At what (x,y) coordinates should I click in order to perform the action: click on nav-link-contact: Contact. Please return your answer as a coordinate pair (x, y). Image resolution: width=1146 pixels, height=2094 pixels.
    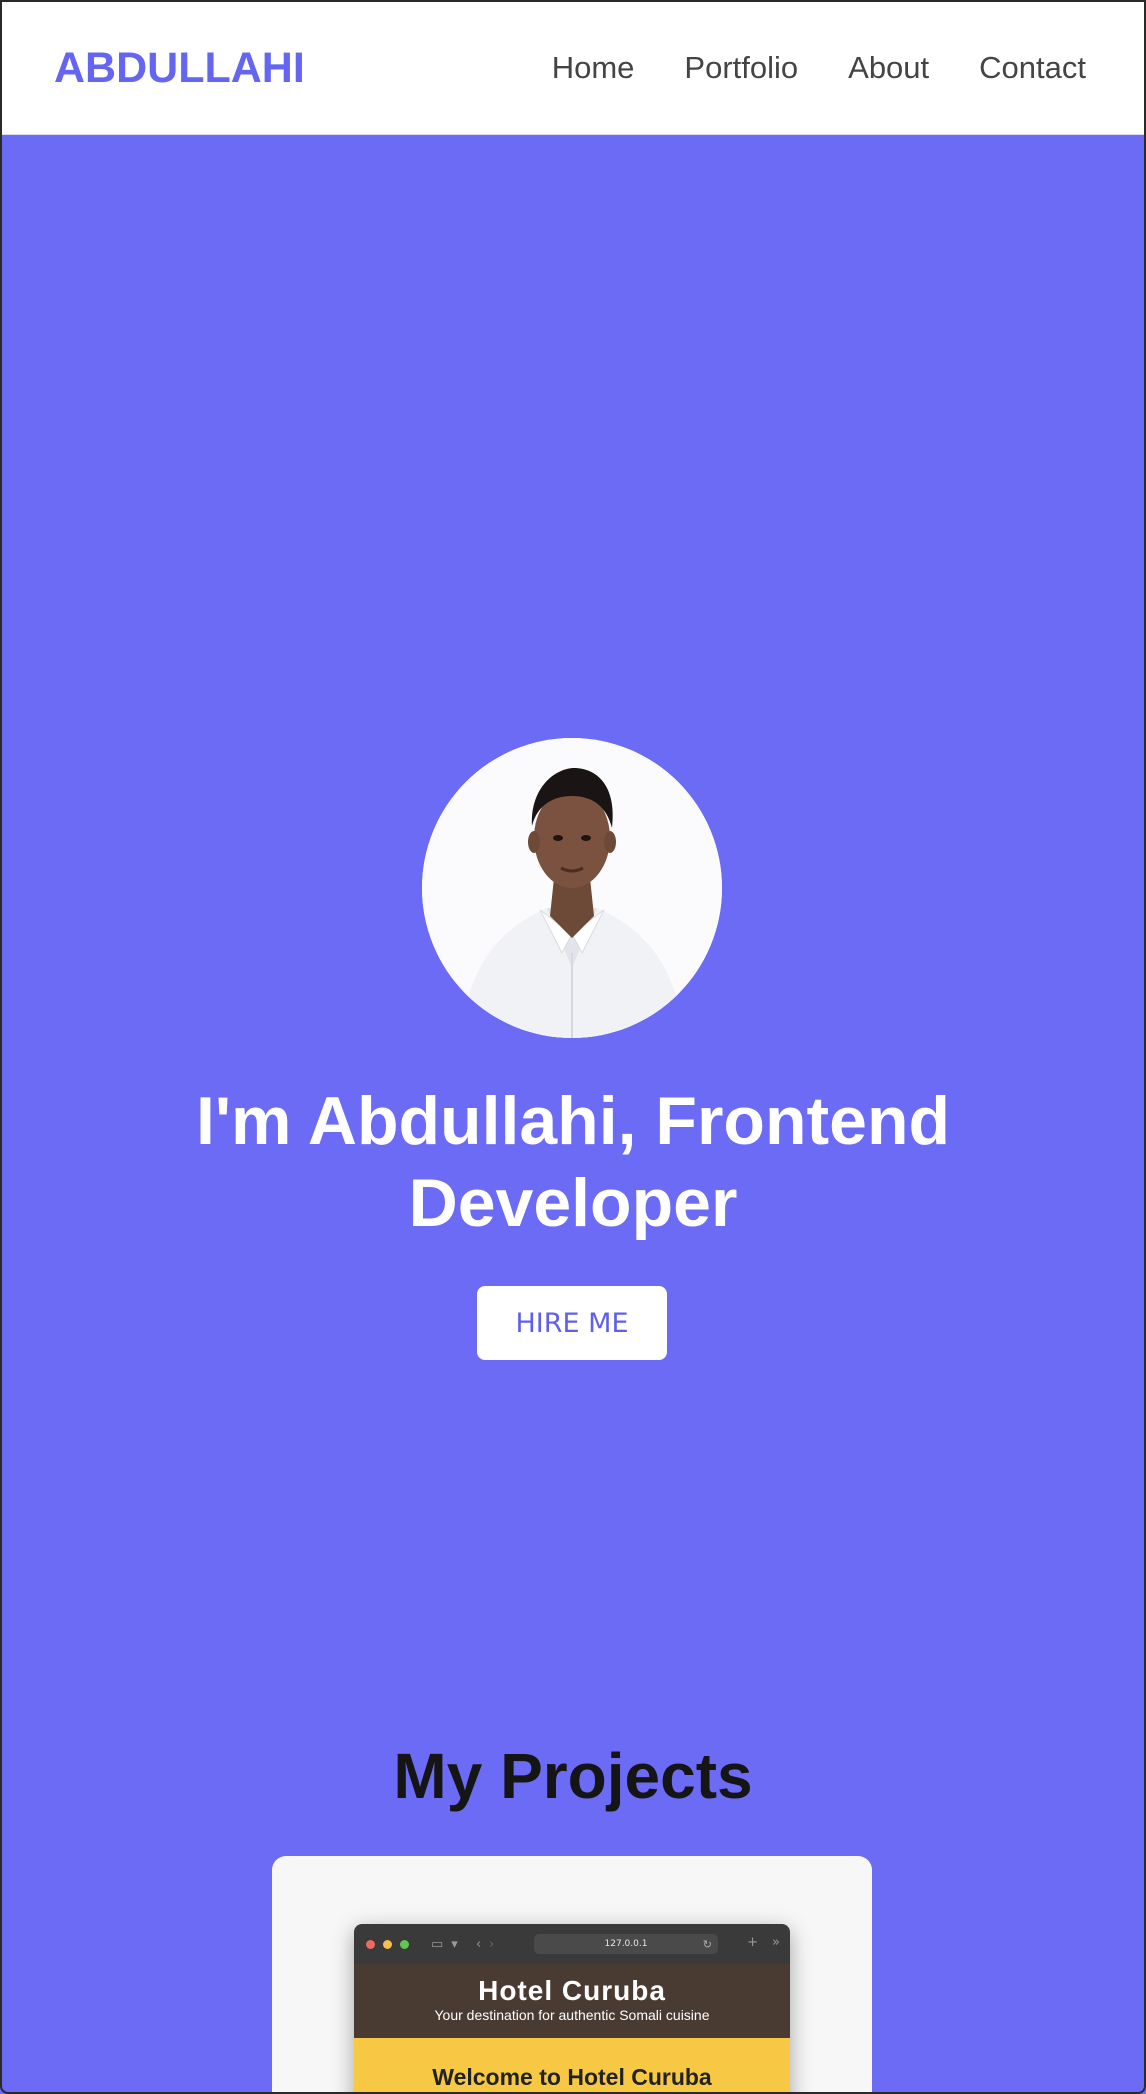
    Looking at the image, I should click on (1032, 68).